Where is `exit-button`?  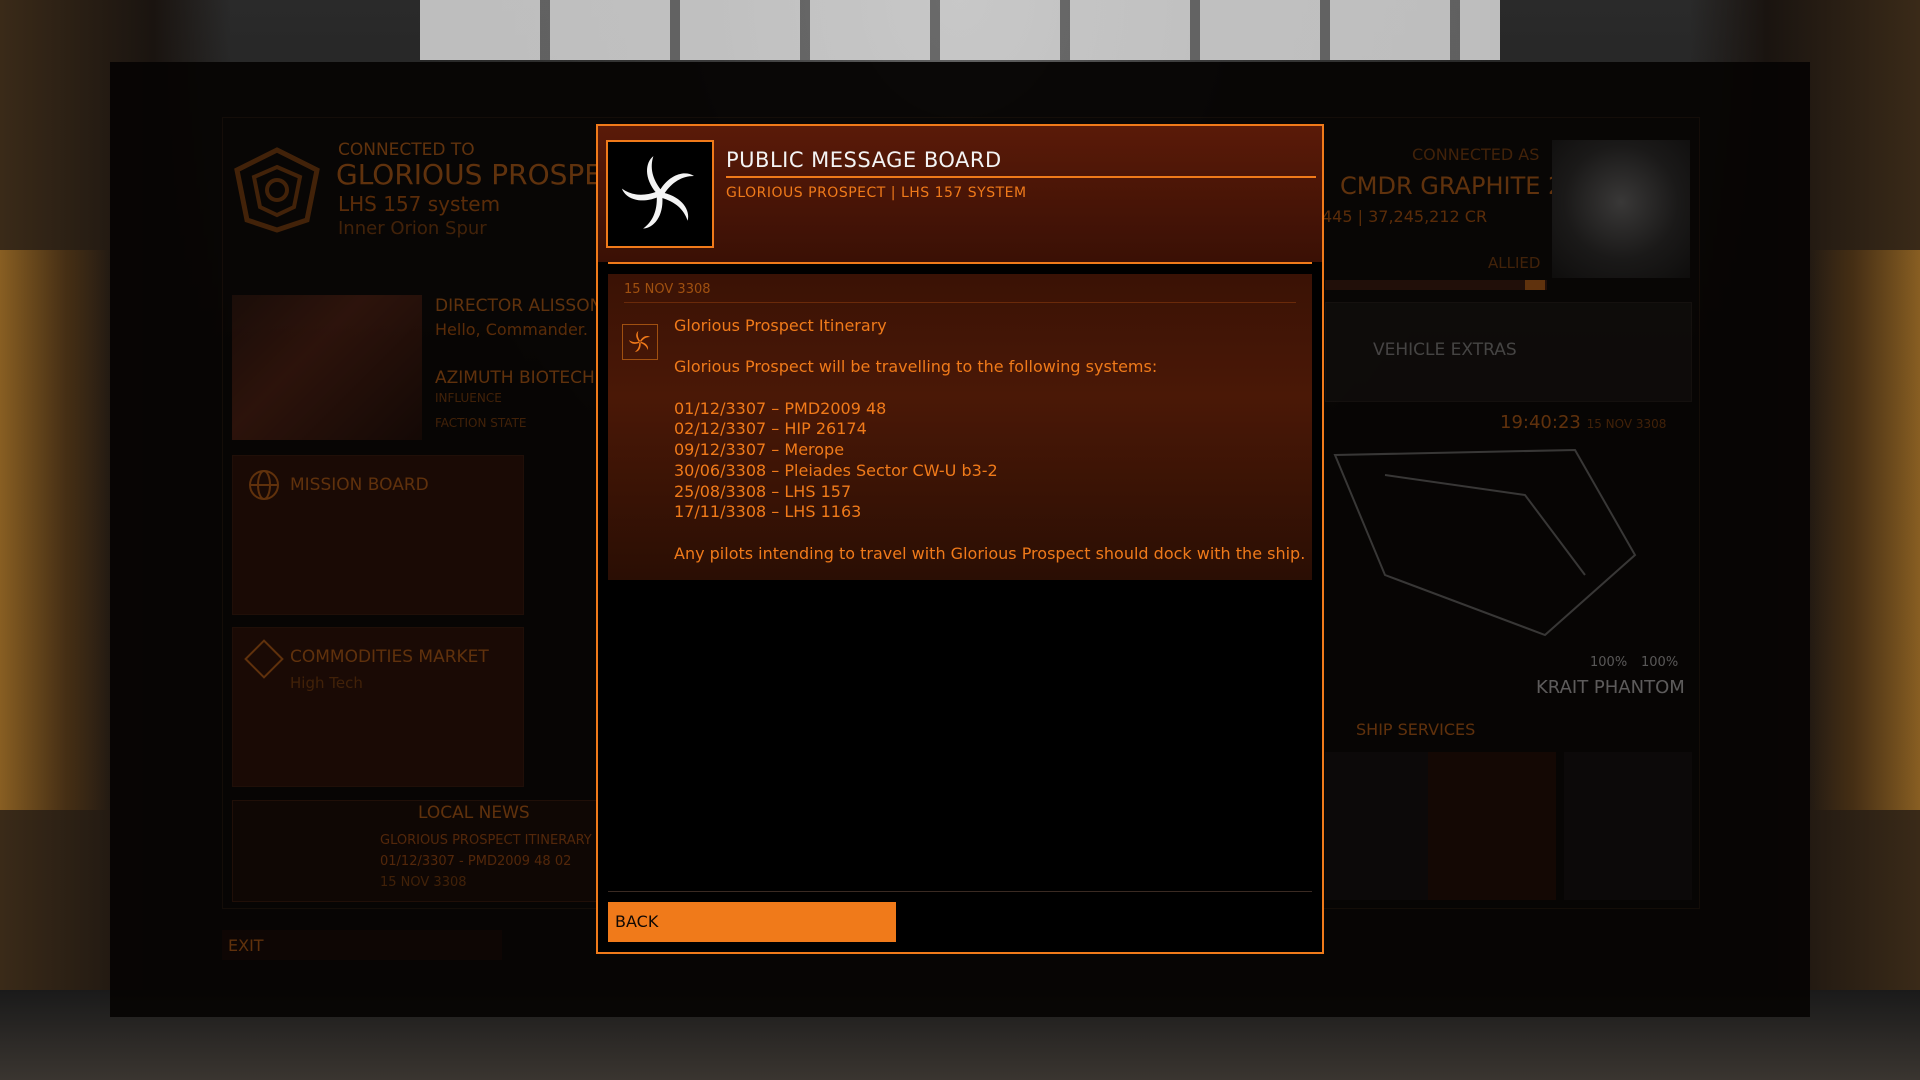 exit-button is located at coordinates (362, 945).